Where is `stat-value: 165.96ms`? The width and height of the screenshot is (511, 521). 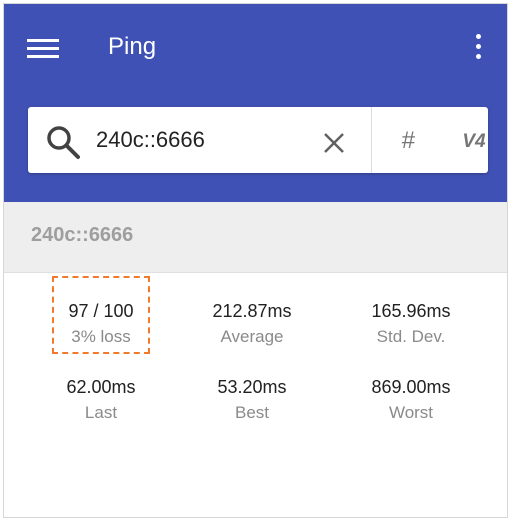 stat-value: 165.96ms is located at coordinates (411, 311).